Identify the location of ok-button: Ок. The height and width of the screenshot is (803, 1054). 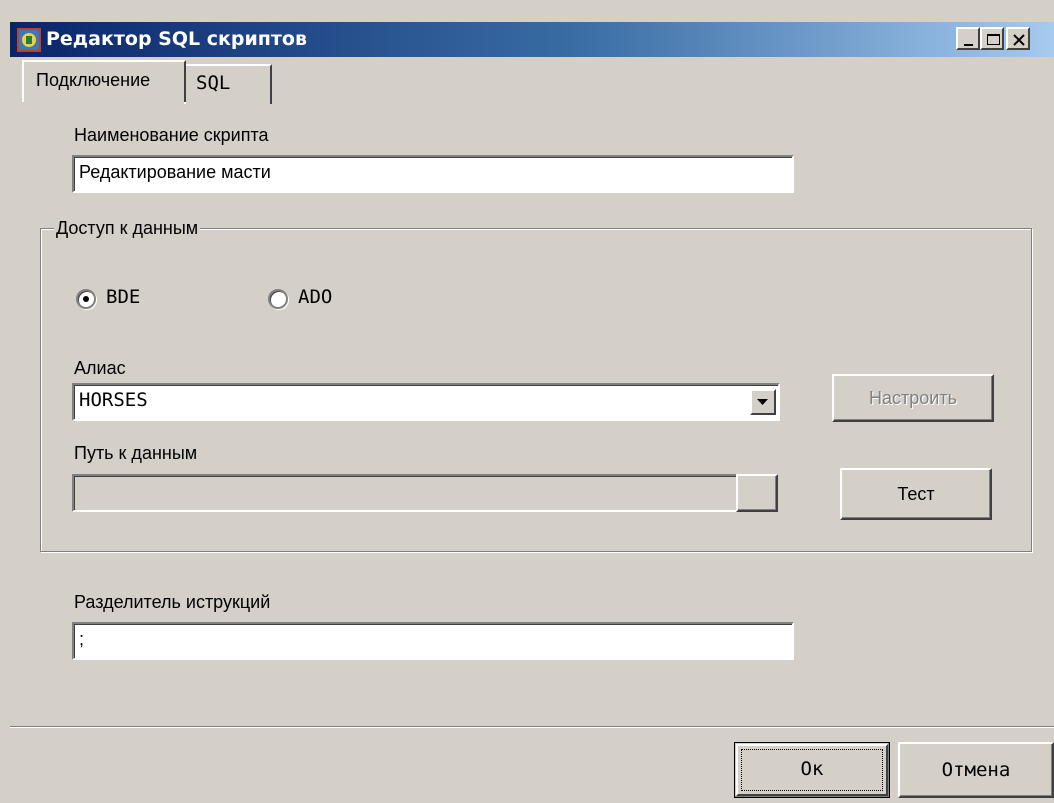
(812, 770).